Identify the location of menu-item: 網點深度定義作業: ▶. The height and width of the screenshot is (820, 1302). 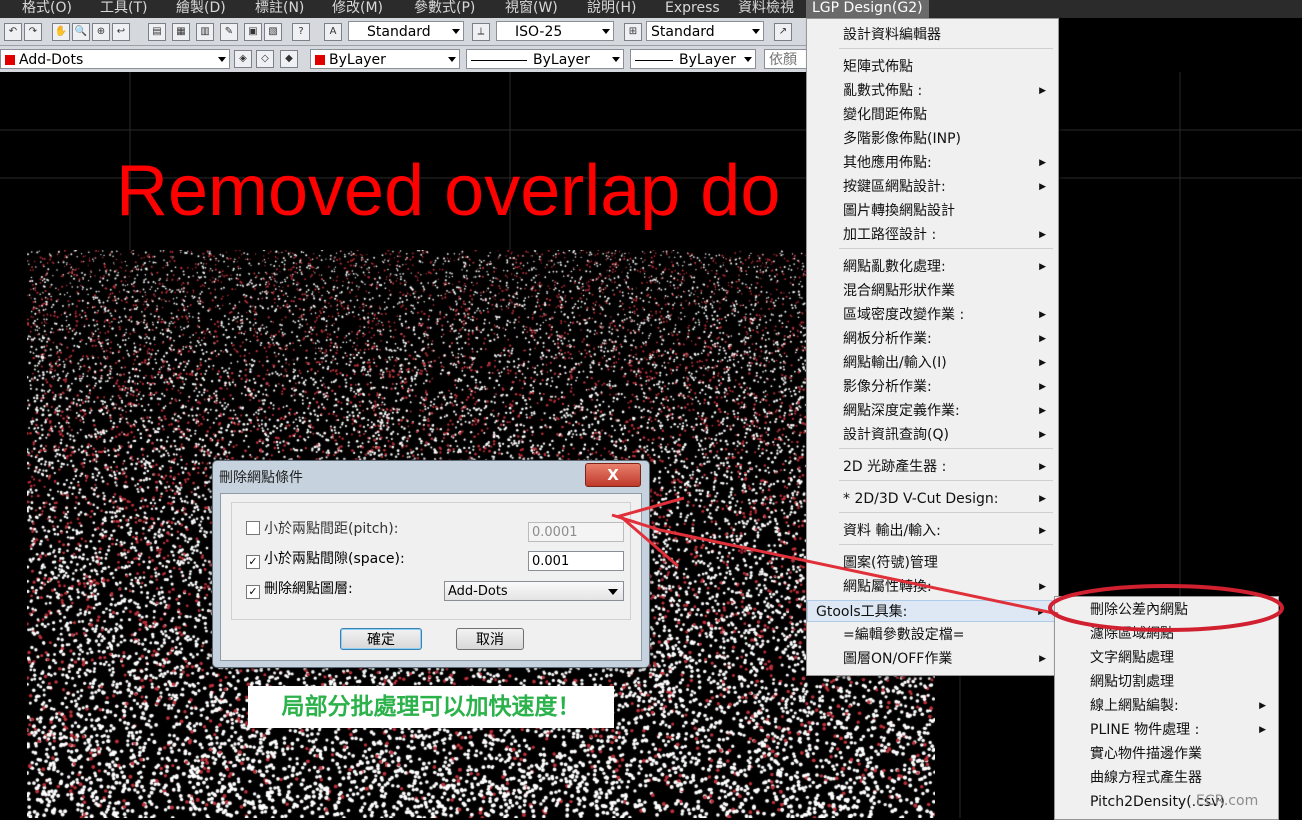
(931, 411).